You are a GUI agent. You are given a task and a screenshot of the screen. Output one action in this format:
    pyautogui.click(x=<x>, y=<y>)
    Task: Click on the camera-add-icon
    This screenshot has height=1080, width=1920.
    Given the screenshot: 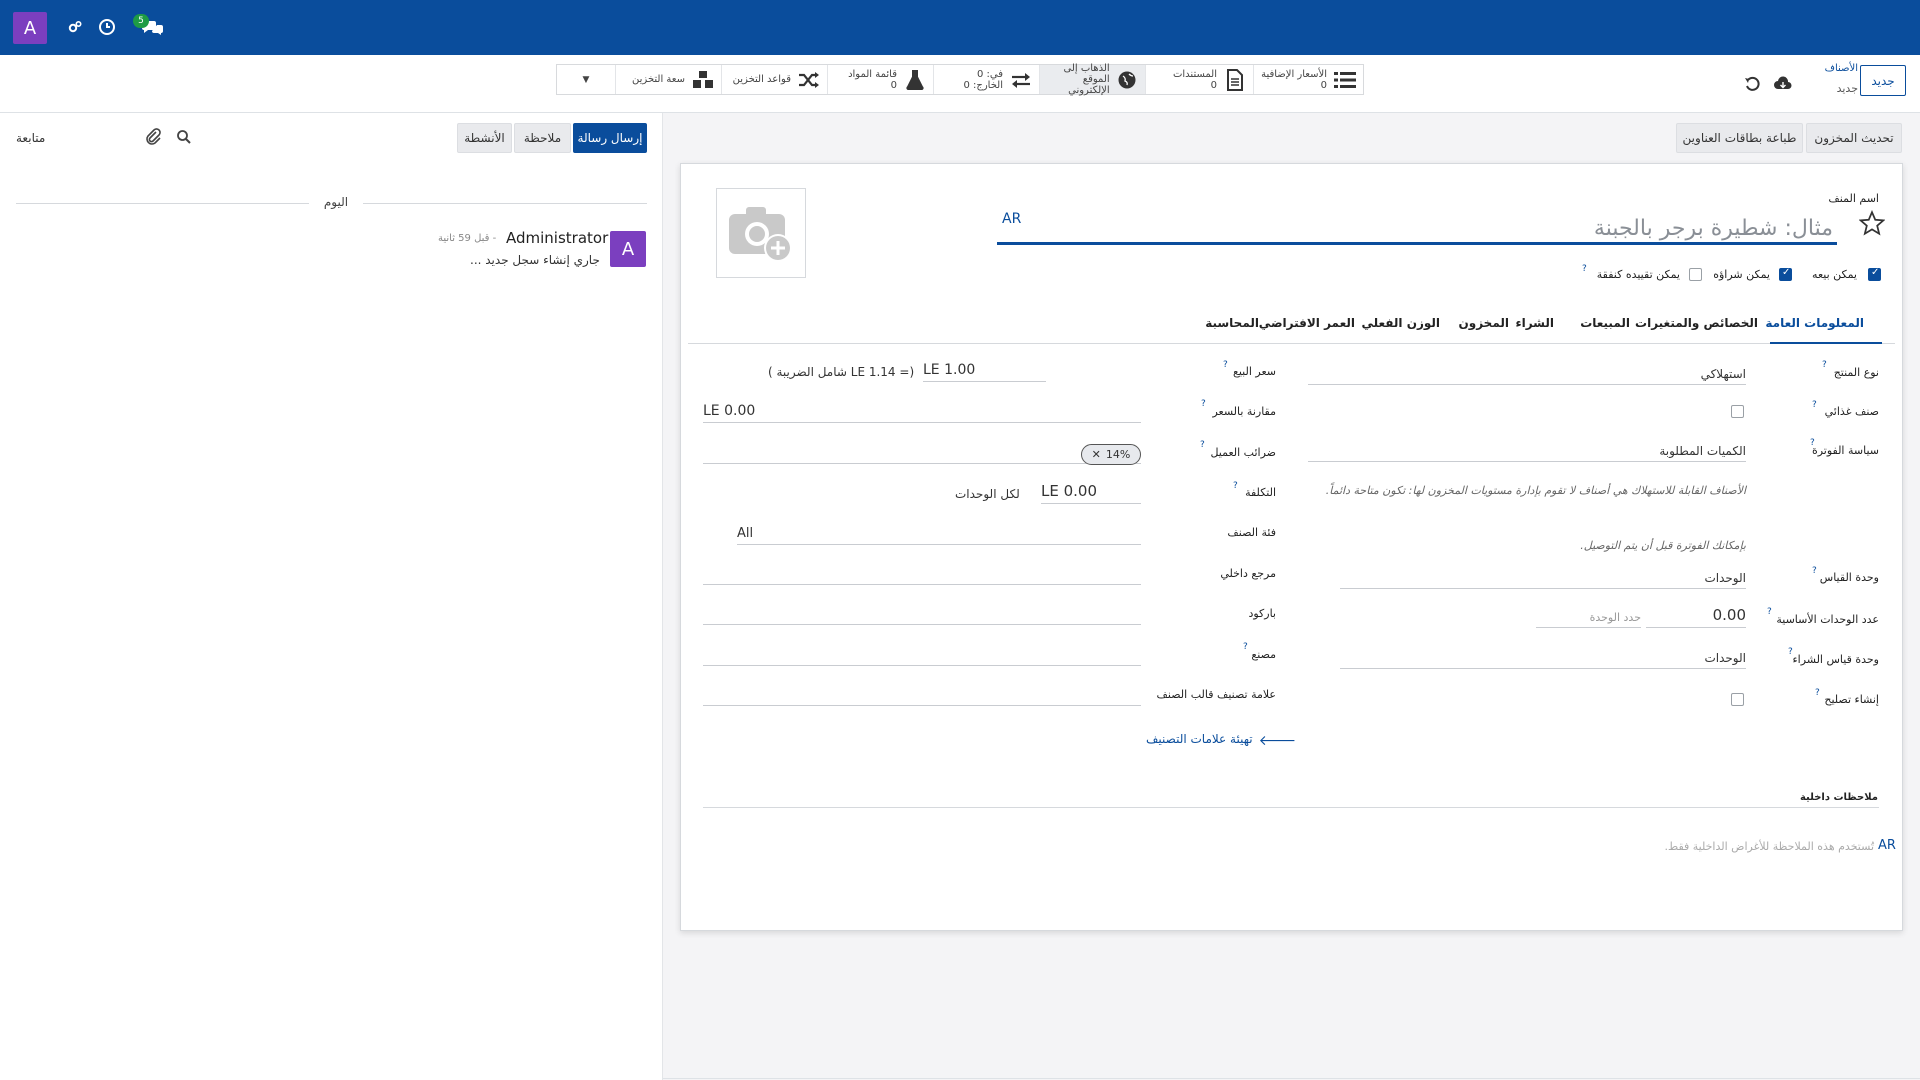 What is the action you would take?
    pyautogui.click(x=760, y=234)
    